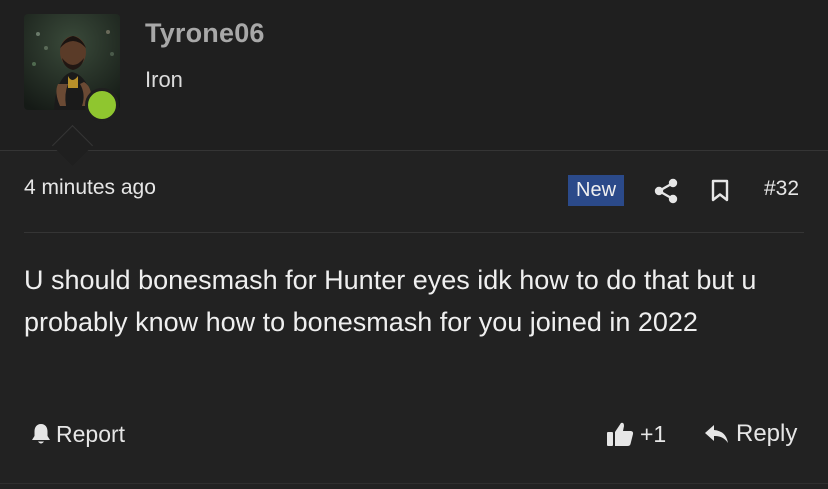  I want to click on report-label: Report, so click(91, 433).